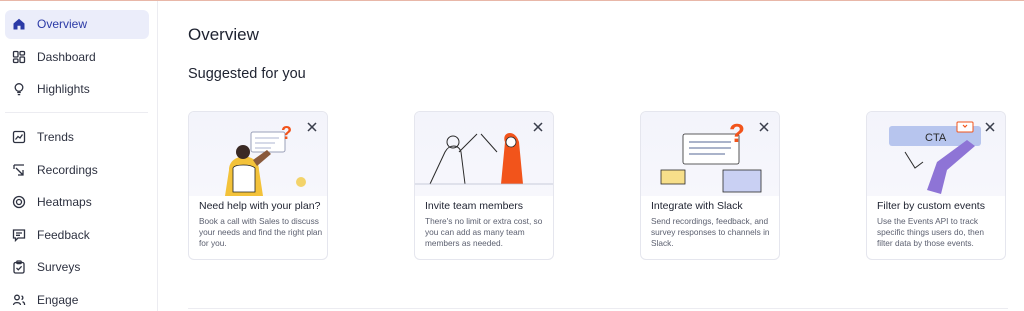 This screenshot has height=311, width=1024. I want to click on section-title: Suggested for you, so click(247, 74).